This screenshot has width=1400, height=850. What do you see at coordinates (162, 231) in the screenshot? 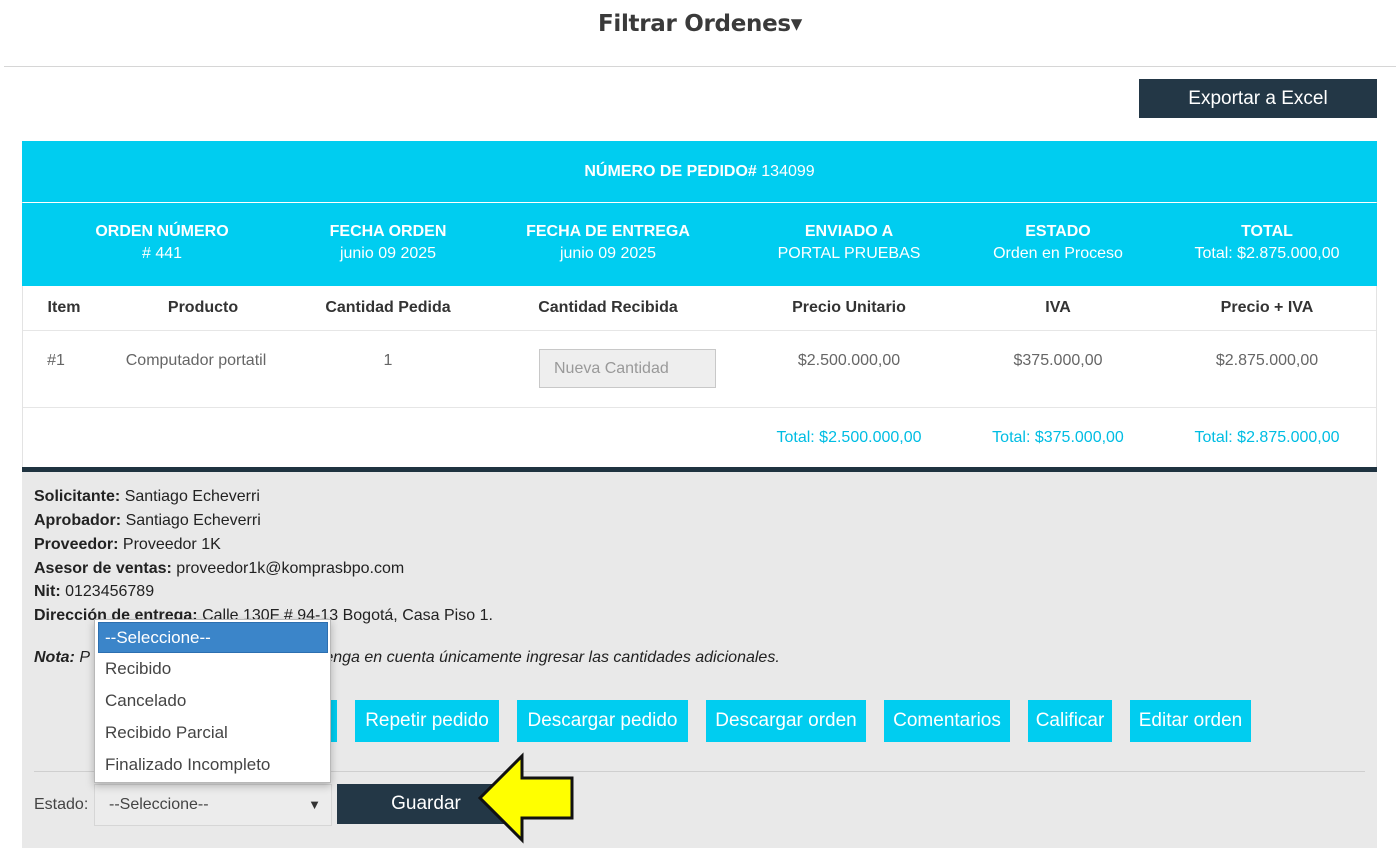
I see `summary-heading: ORDEN NÚMERO` at bounding box center [162, 231].